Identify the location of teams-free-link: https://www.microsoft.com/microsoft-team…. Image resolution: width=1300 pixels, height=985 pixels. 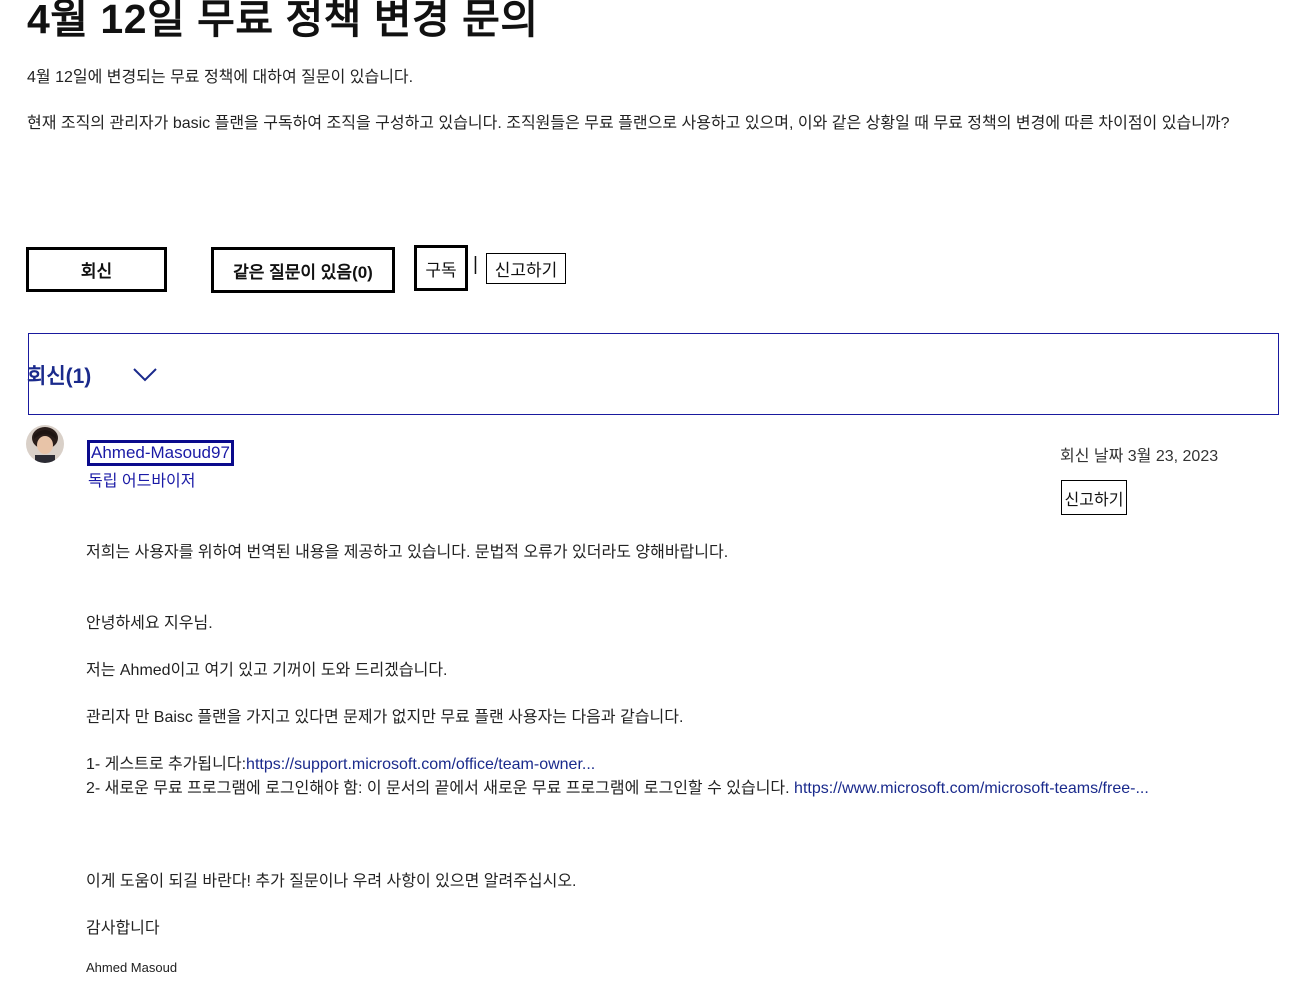
(971, 788).